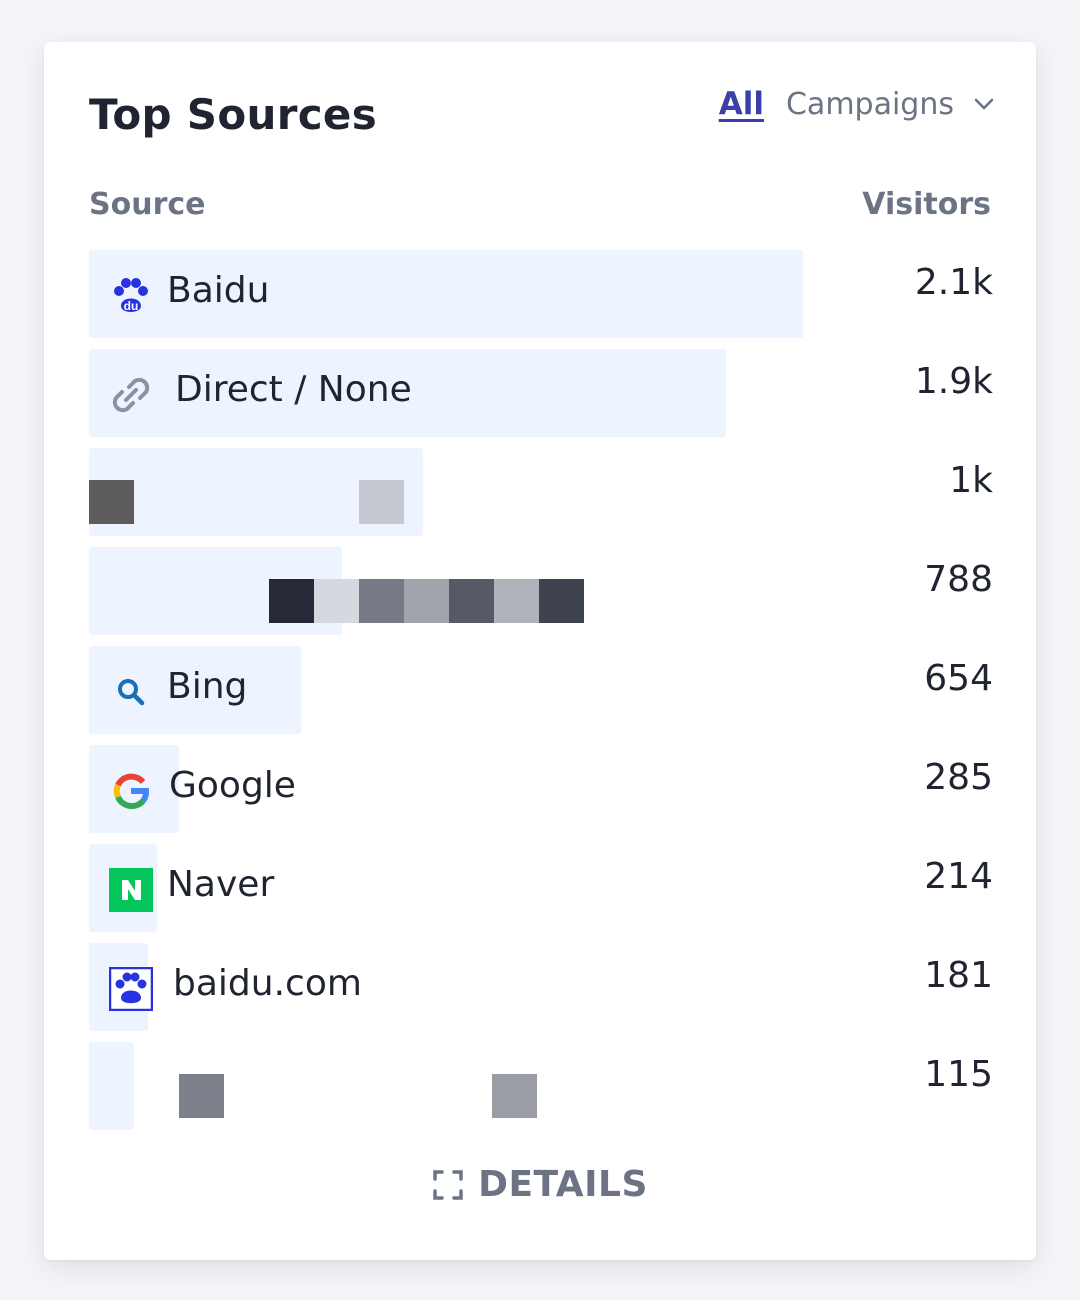 This screenshot has height=1300, width=1080. I want to click on details-button: DETAILS, so click(540, 1184).